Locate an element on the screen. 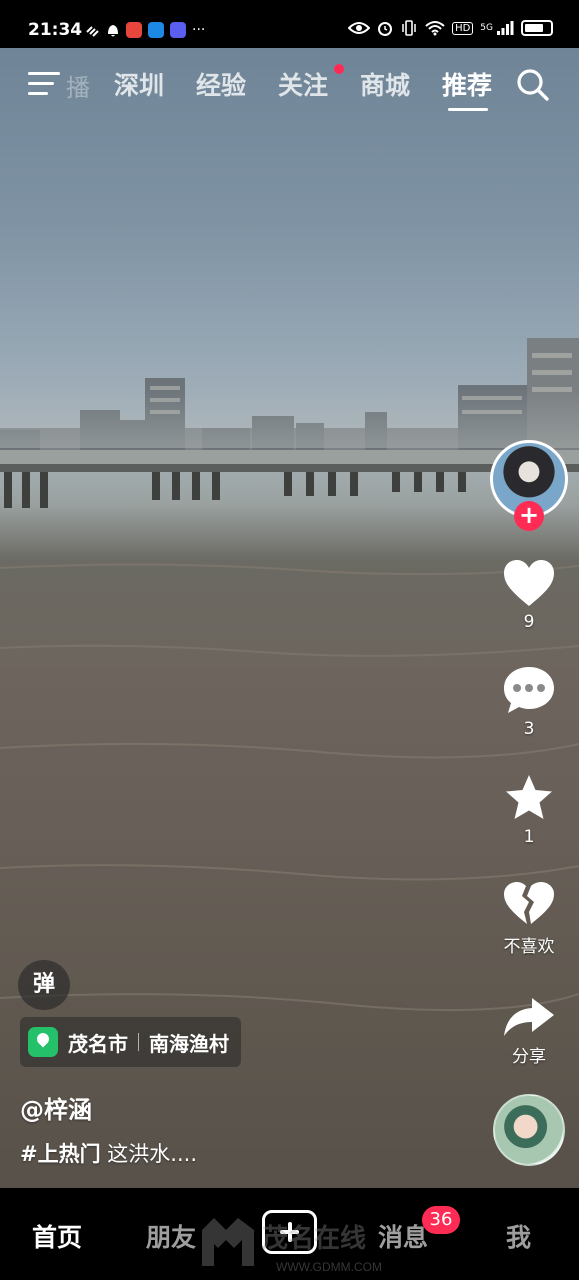  top-nav: 播 深圳 经验 关注 商城 推荐 is located at coordinates (289, 86).